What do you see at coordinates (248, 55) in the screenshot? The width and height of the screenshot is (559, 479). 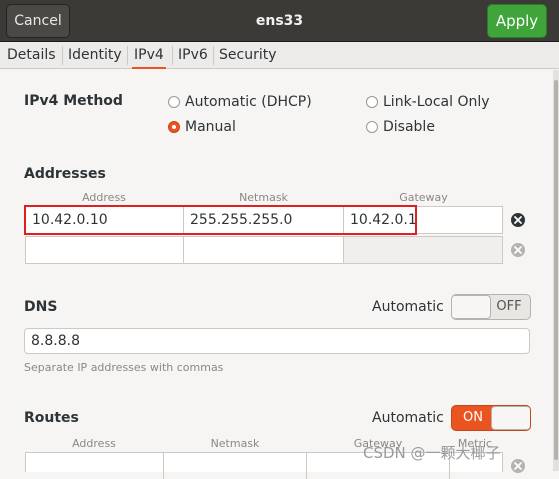 I see `tab-security: Security` at bounding box center [248, 55].